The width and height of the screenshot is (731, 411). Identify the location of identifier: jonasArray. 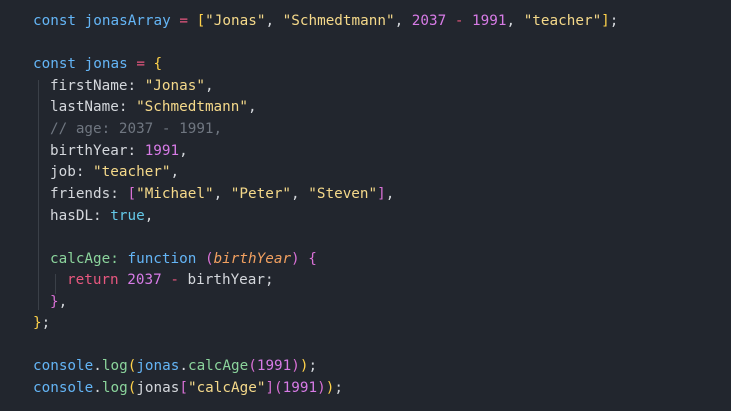
(127, 21).